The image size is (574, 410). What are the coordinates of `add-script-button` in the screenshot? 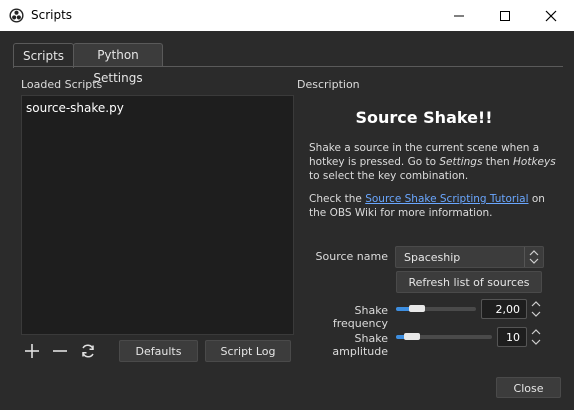 It's located at (32, 351).